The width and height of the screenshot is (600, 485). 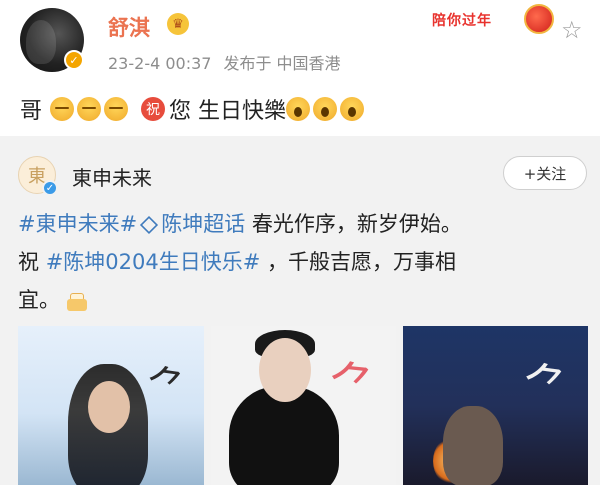 I want to click on post-meta: 23-2-4 00:37 发布于 中国香港, so click(x=224, y=62).